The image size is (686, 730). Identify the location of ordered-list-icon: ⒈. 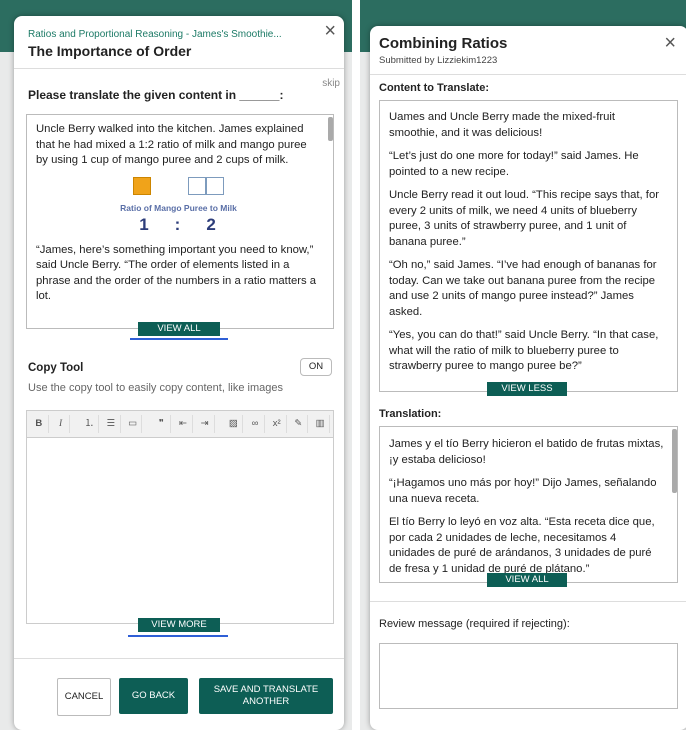
(90, 424).